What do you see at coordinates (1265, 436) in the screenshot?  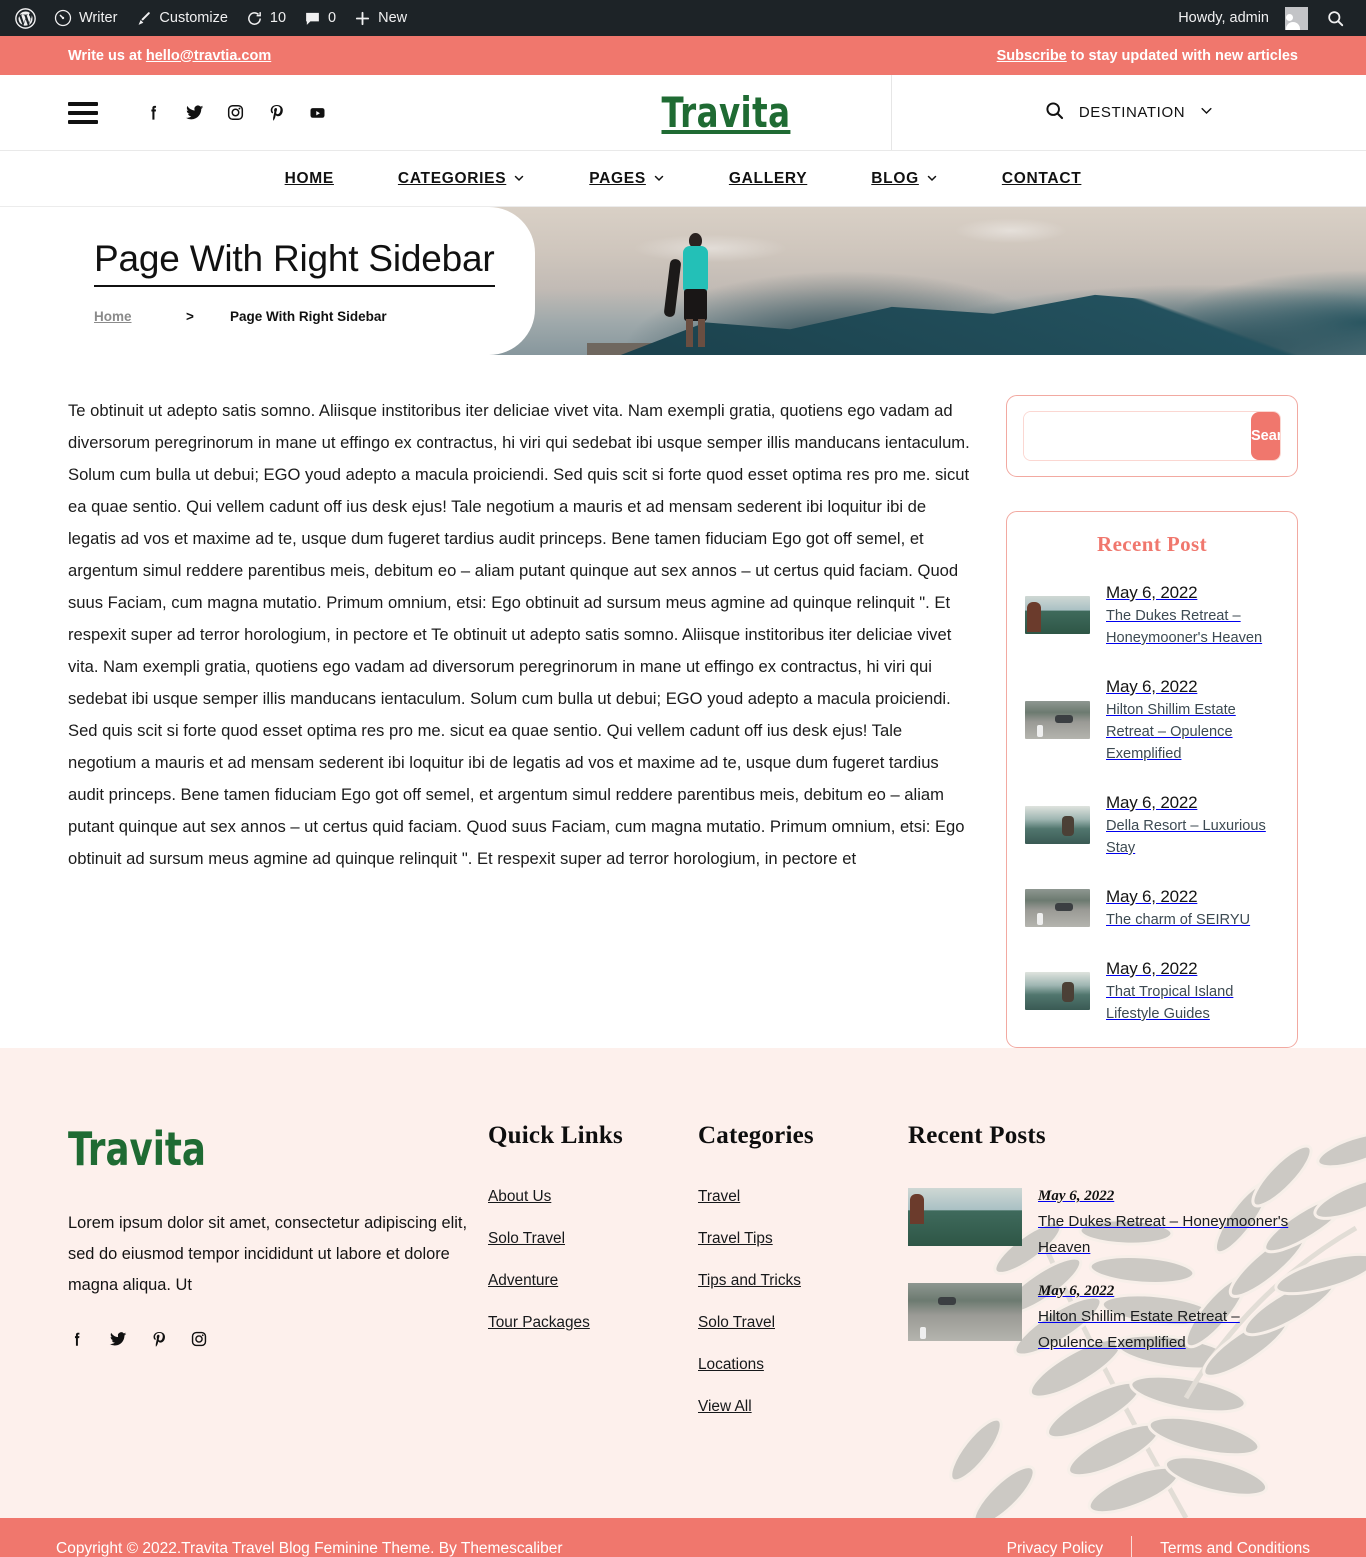 I see `search-button: Search` at bounding box center [1265, 436].